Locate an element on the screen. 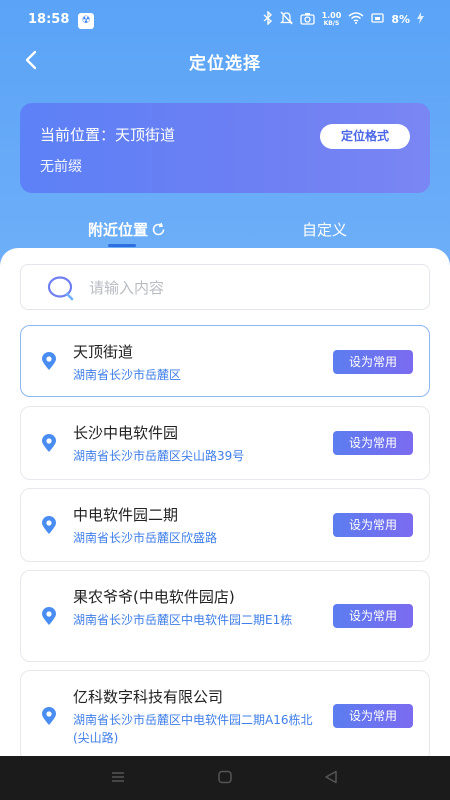 Image resolution: width=450 pixels, height=800 pixels. location-address: 湖南省长沙市岳麓区中电软件园二期A16栋北(尖山路) is located at coordinates (193, 729).